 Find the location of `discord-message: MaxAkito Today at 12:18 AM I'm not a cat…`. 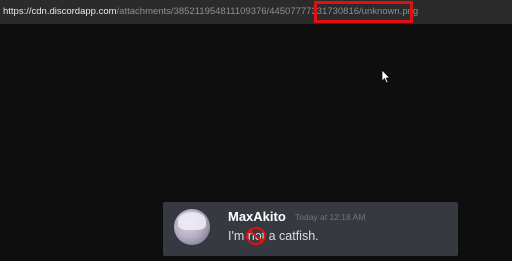

discord-message: MaxAkito Today at 12:18 AM I'm not a cat… is located at coordinates (310, 229).